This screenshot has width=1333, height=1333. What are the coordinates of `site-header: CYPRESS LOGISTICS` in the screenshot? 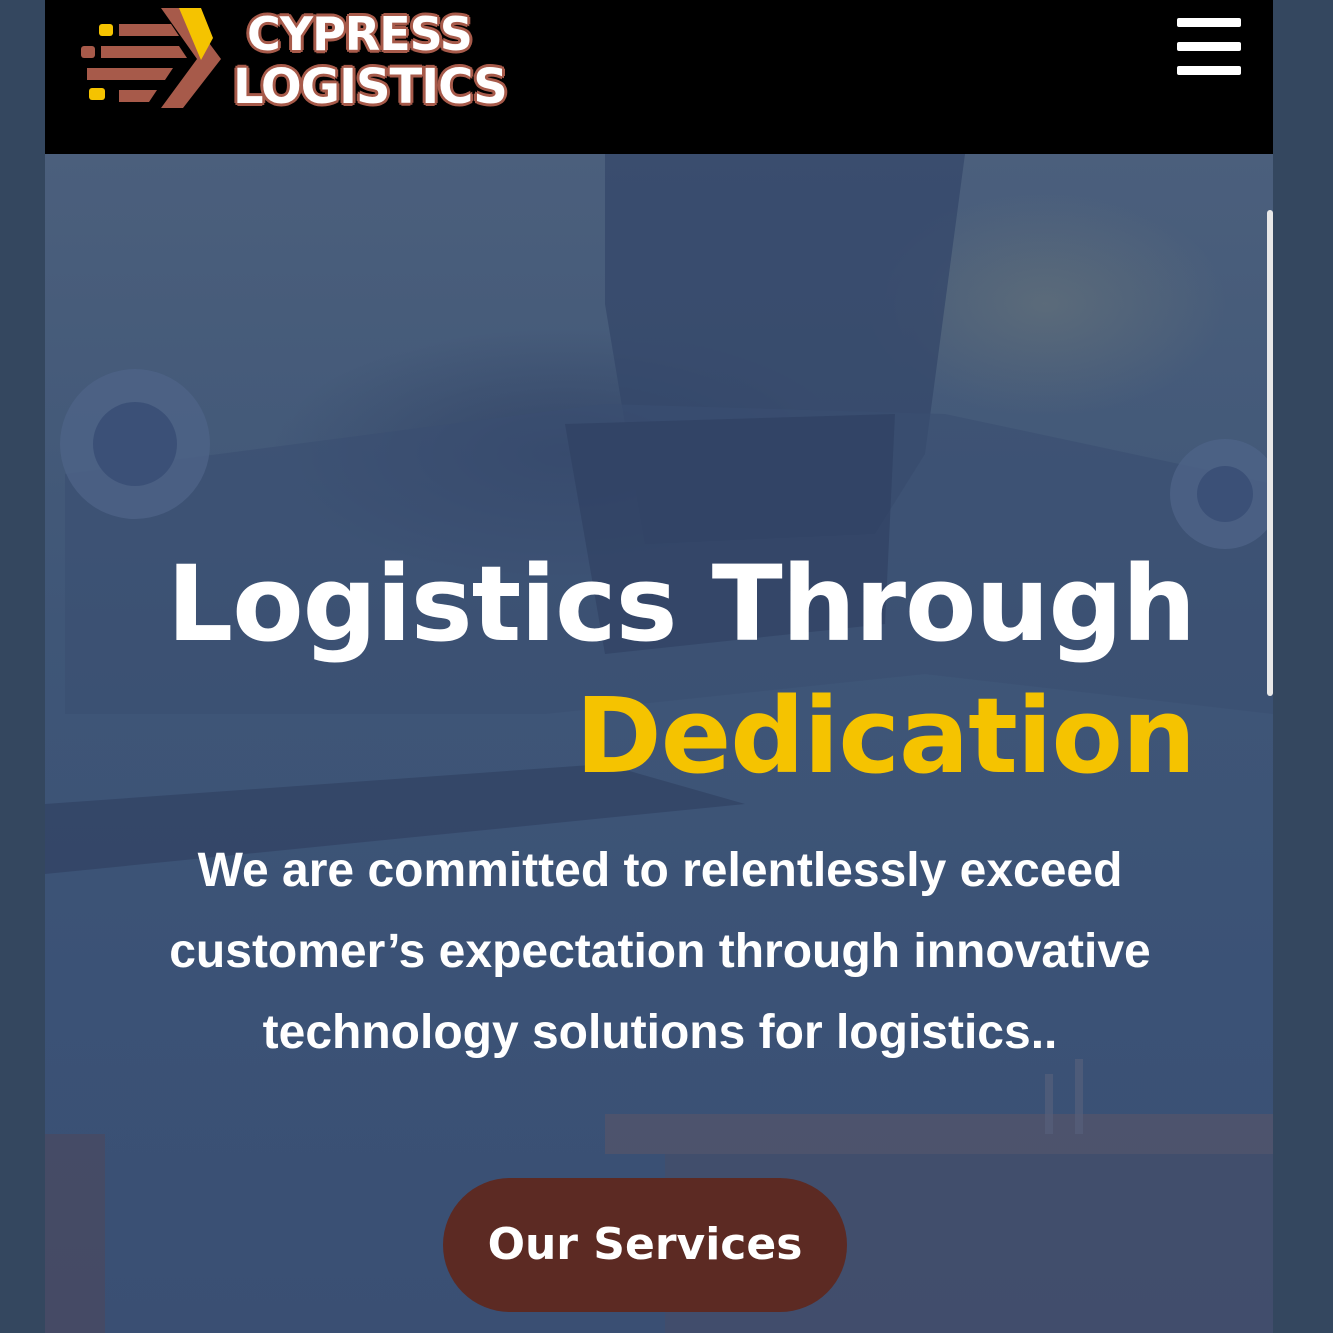 It's located at (659, 77).